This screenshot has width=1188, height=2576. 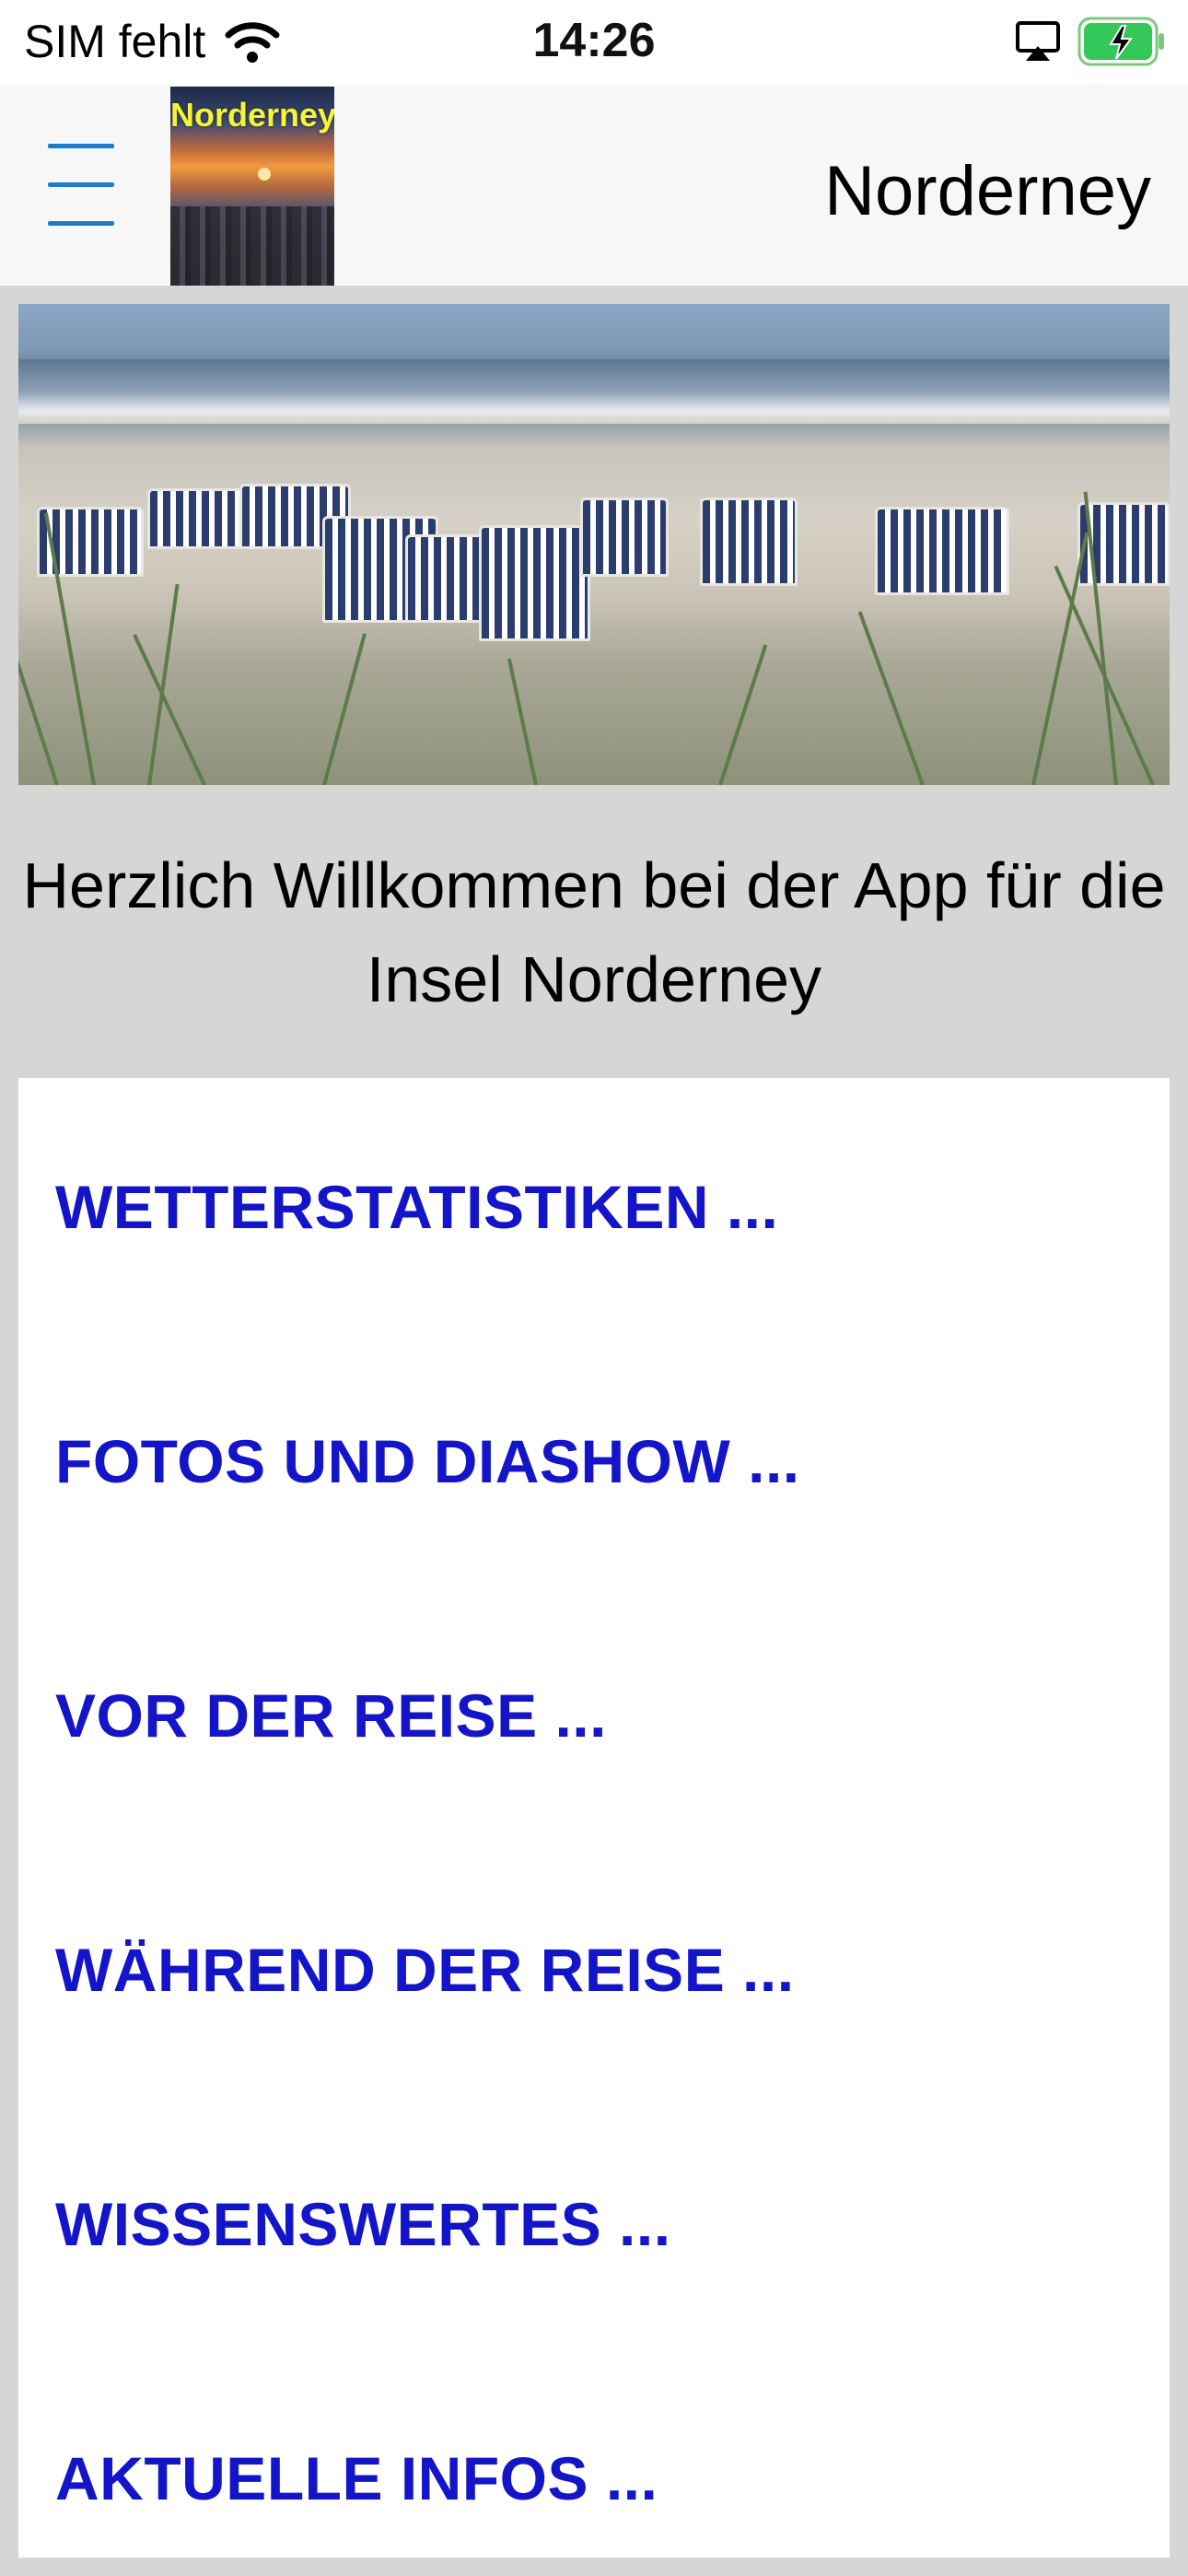 I want to click on app-logo: Norderney, so click(x=252, y=186).